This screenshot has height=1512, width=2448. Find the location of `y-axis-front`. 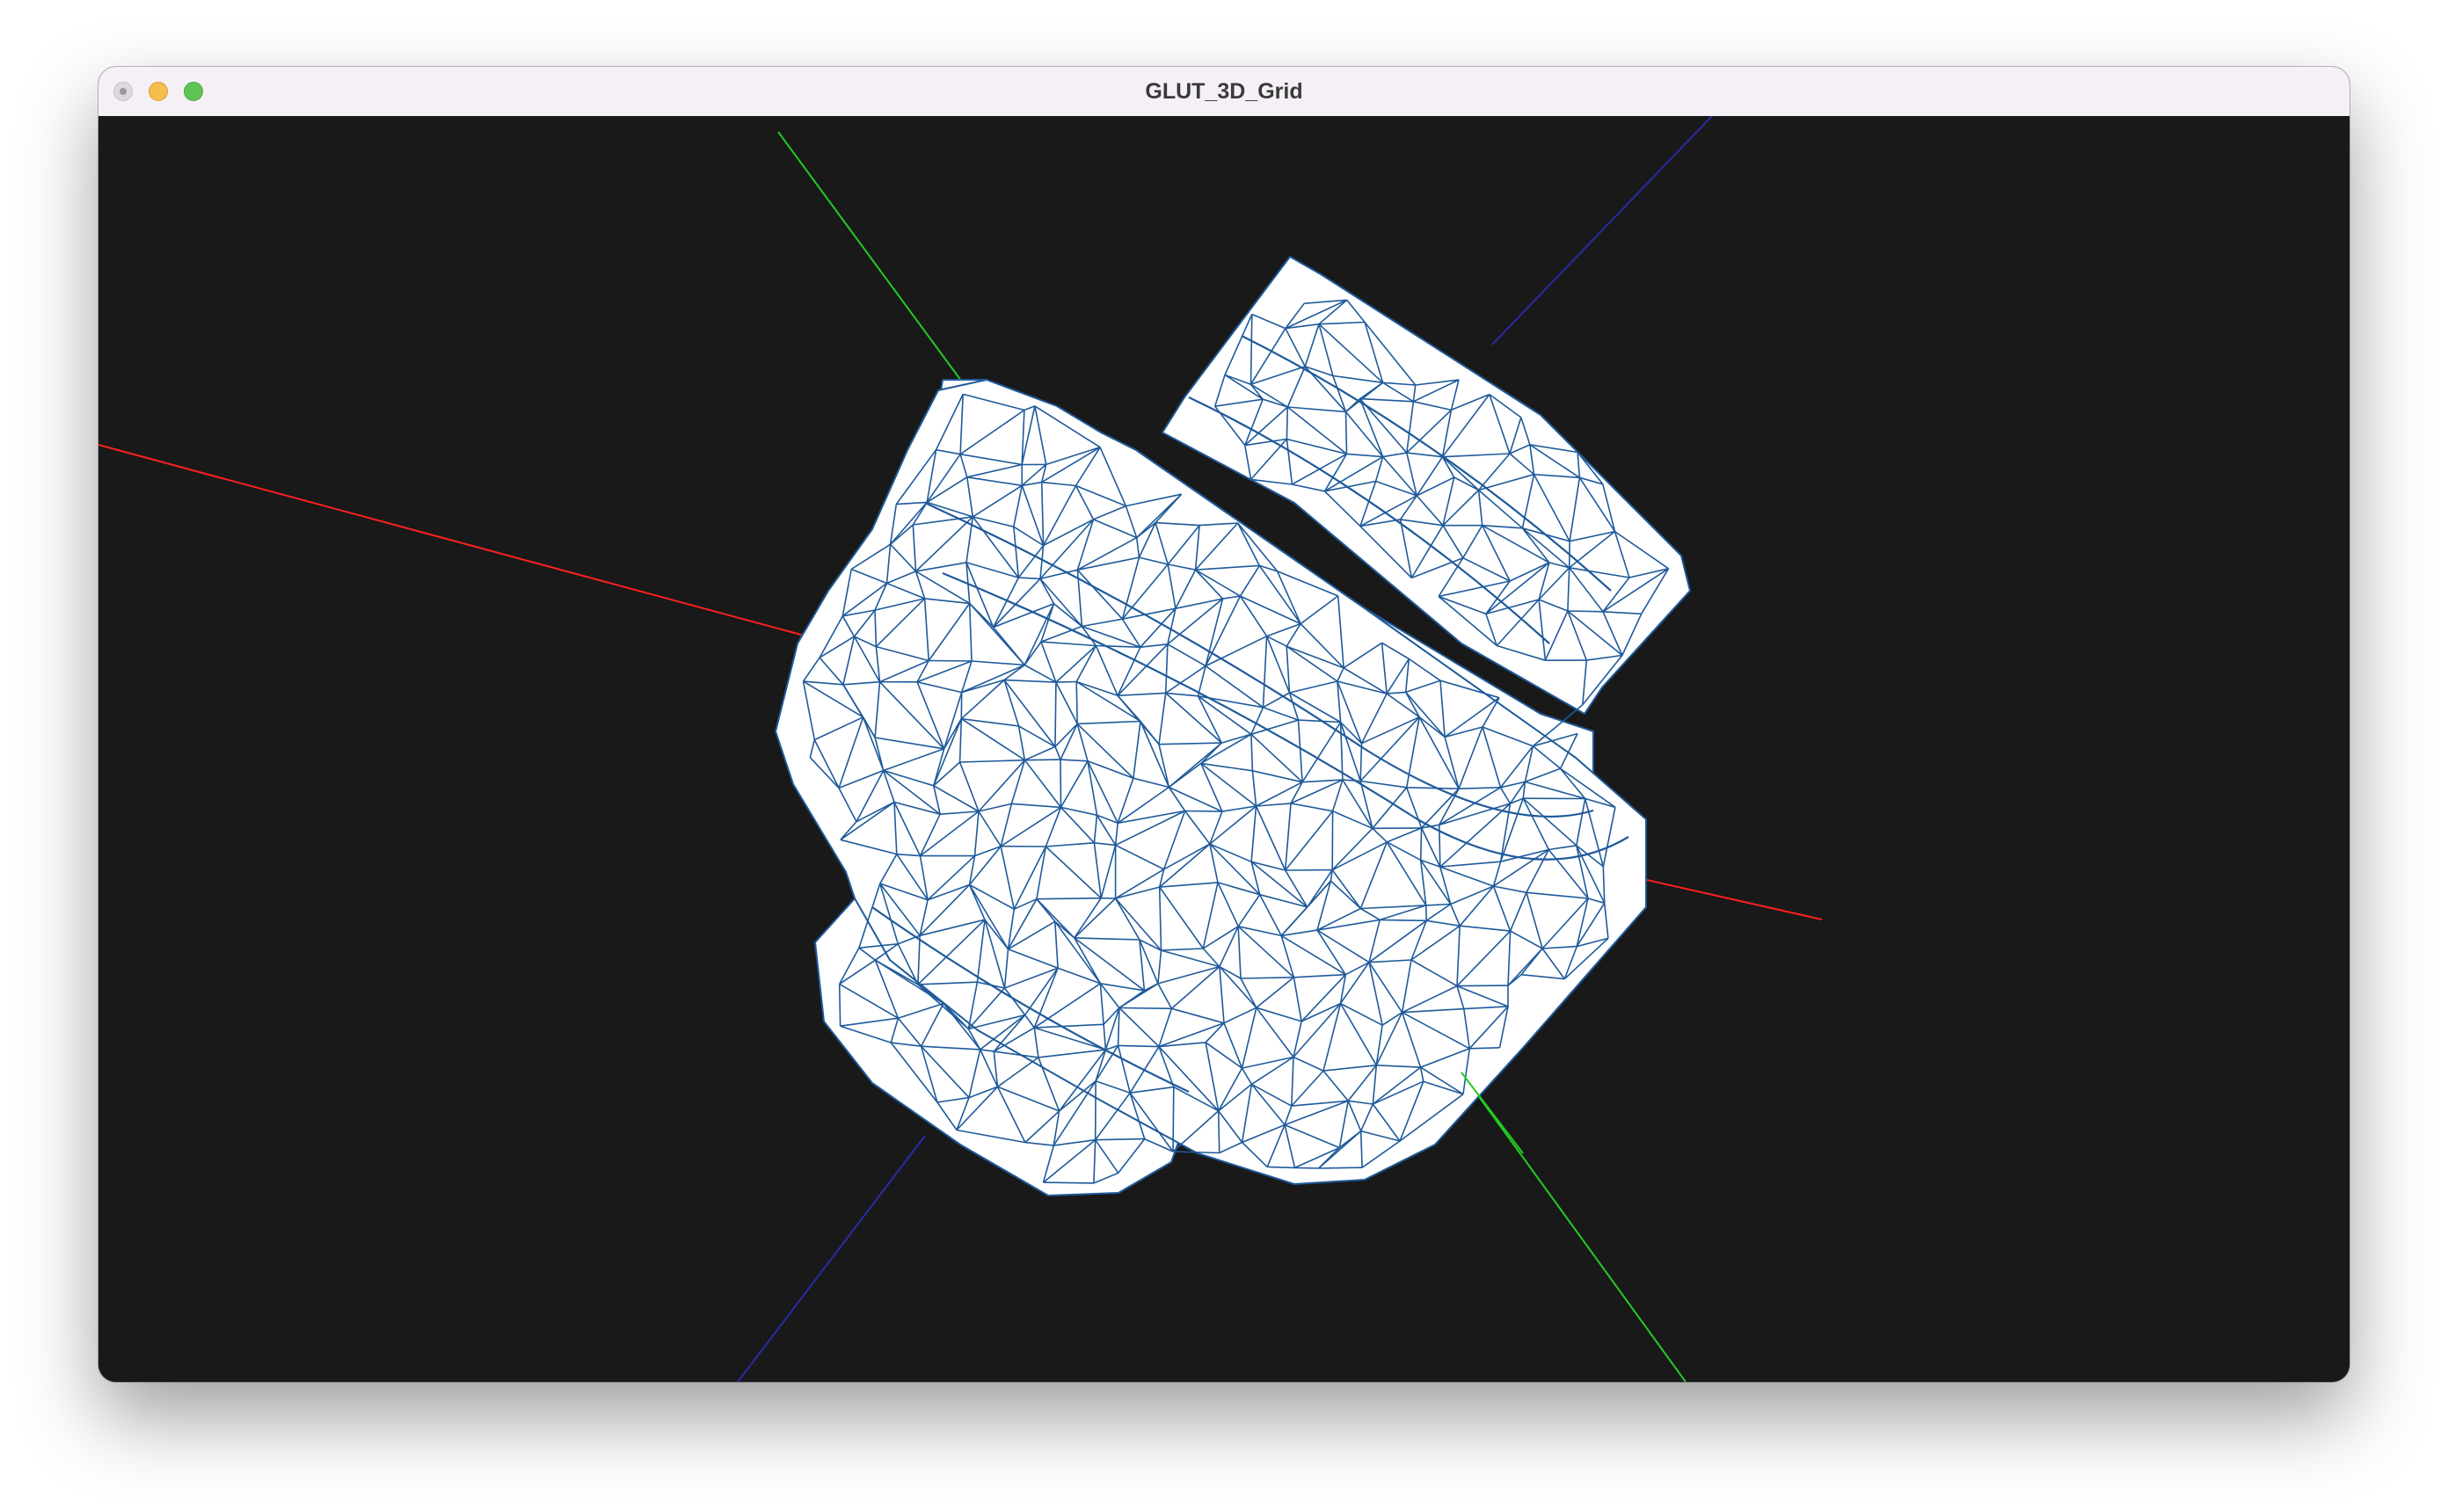

y-axis-front is located at coordinates (1492, 1113).